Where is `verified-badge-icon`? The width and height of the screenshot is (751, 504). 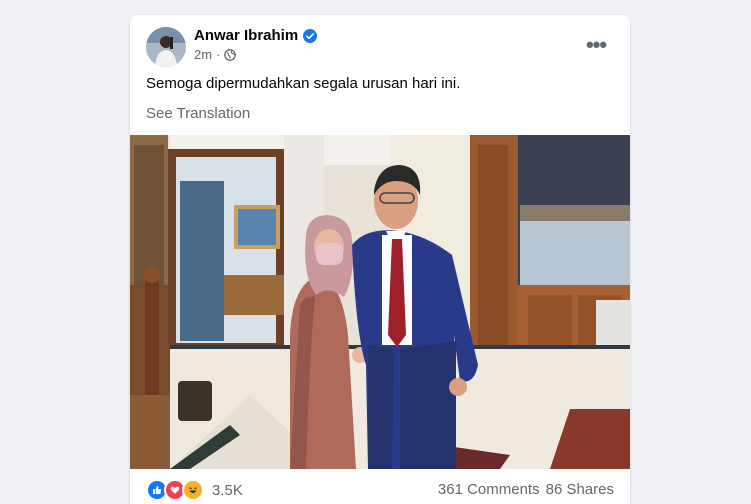
verified-badge-icon is located at coordinates (310, 35).